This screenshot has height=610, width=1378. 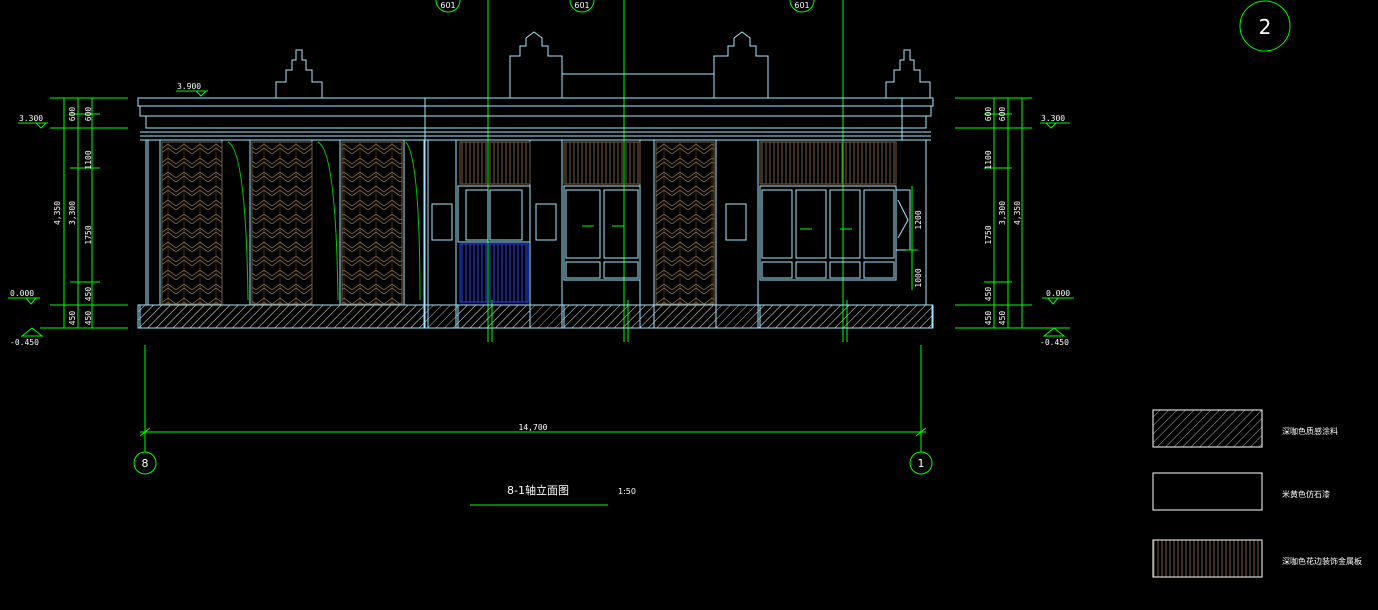 What do you see at coordinates (988, 114) in the screenshot?
I see `right-dim-seg-1: 600` at bounding box center [988, 114].